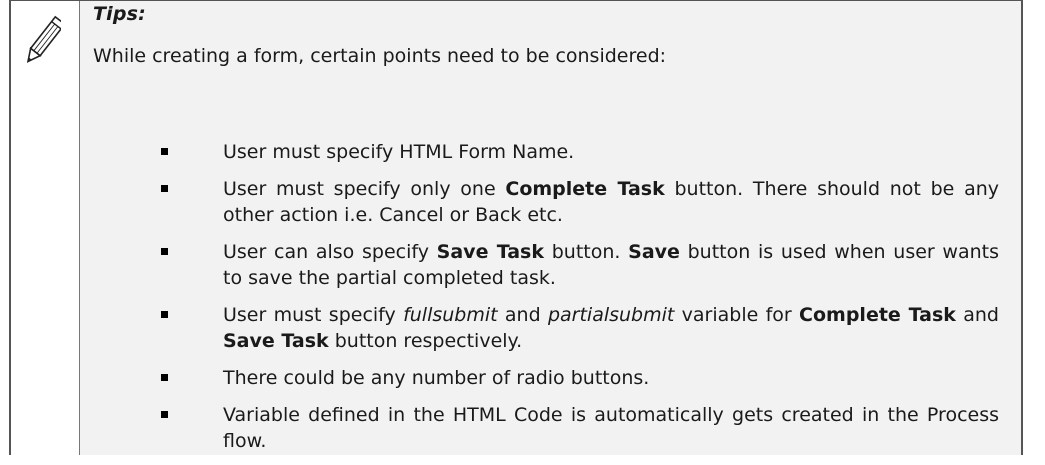 The width and height of the screenshot is (1045, 465). Describe the element at coordinates (586, 252) in the screenshot. I see `tip-text-segment: button.` at that location.